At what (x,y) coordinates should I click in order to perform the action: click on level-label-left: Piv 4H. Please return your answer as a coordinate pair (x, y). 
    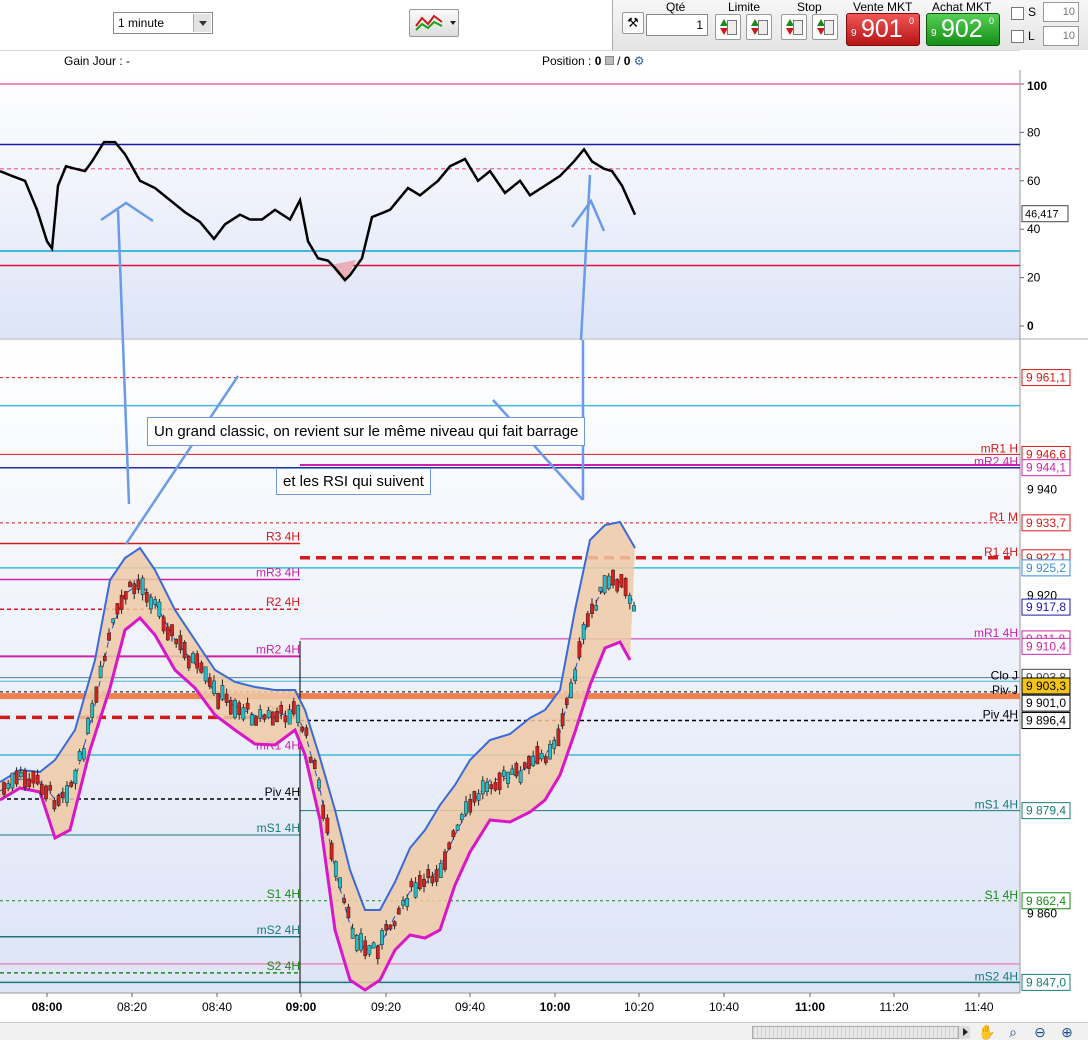
    Looking at the image, I should click on (282, 792).